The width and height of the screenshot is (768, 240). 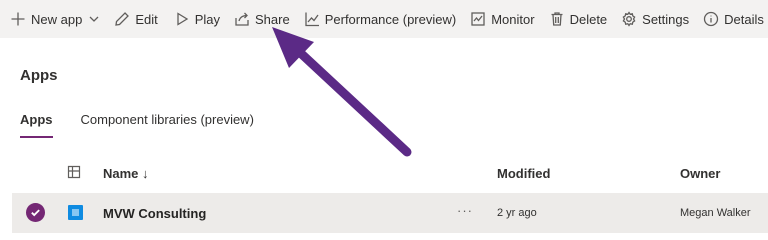 I want to click on share-icon, so click(x=242, y=19).